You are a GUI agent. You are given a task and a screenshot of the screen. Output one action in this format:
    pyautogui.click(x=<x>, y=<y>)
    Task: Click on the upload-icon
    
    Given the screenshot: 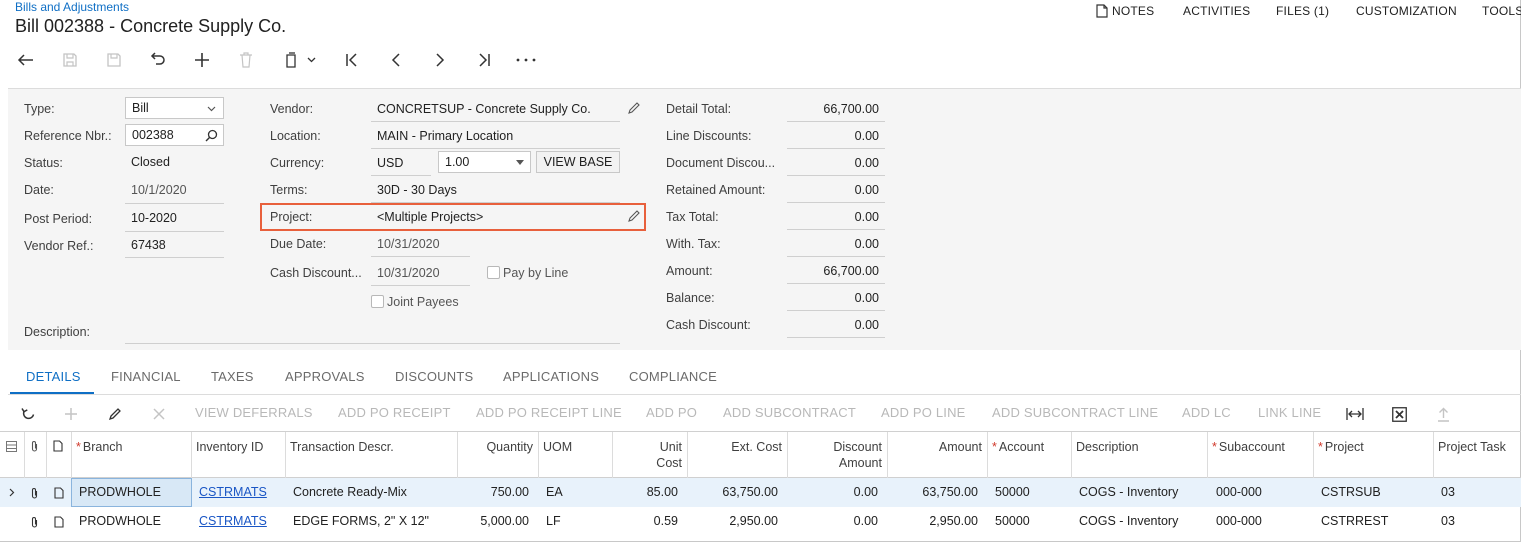 What is the action you would take?
    pyautogui.click(x=1443, y=414)
    